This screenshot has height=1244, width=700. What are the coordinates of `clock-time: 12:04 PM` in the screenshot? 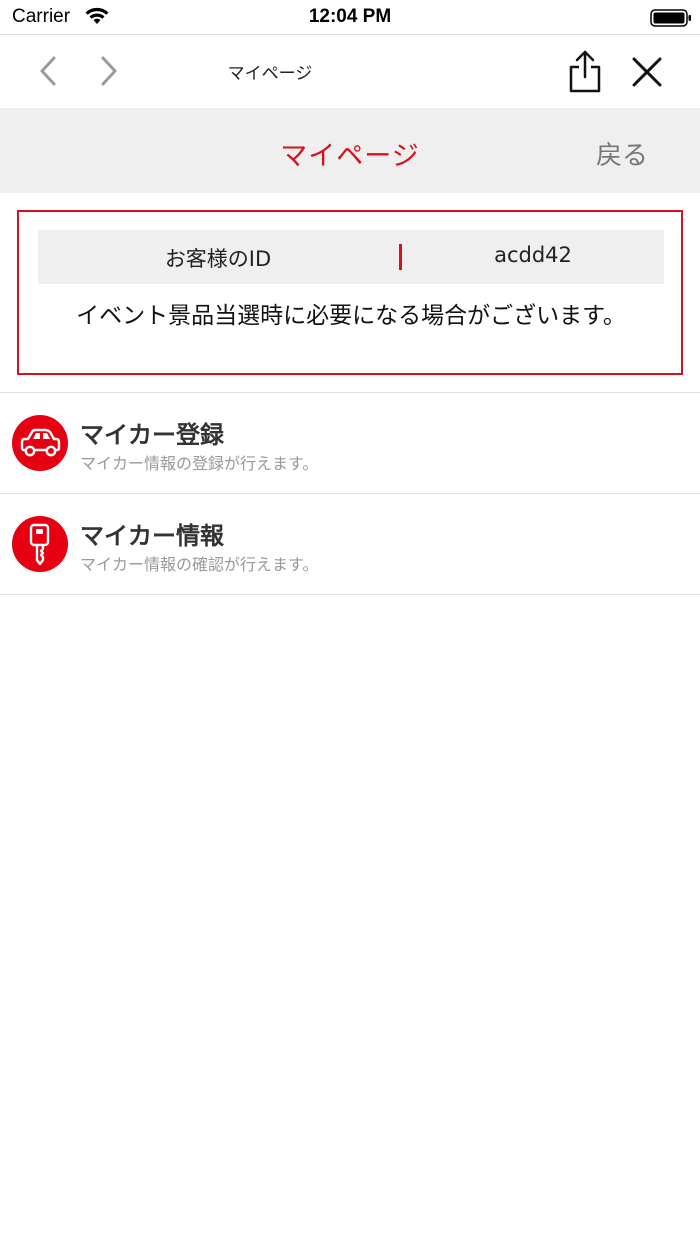 It's located at (350, 16).